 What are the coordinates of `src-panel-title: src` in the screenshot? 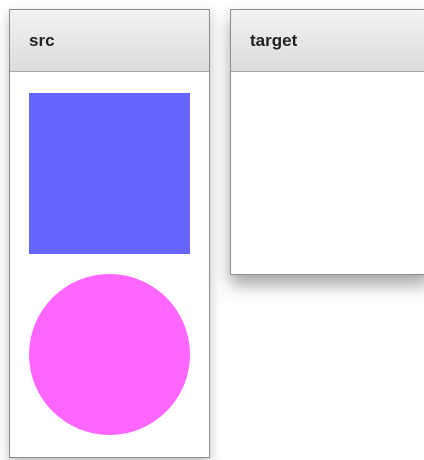 It's located at (42, 40).